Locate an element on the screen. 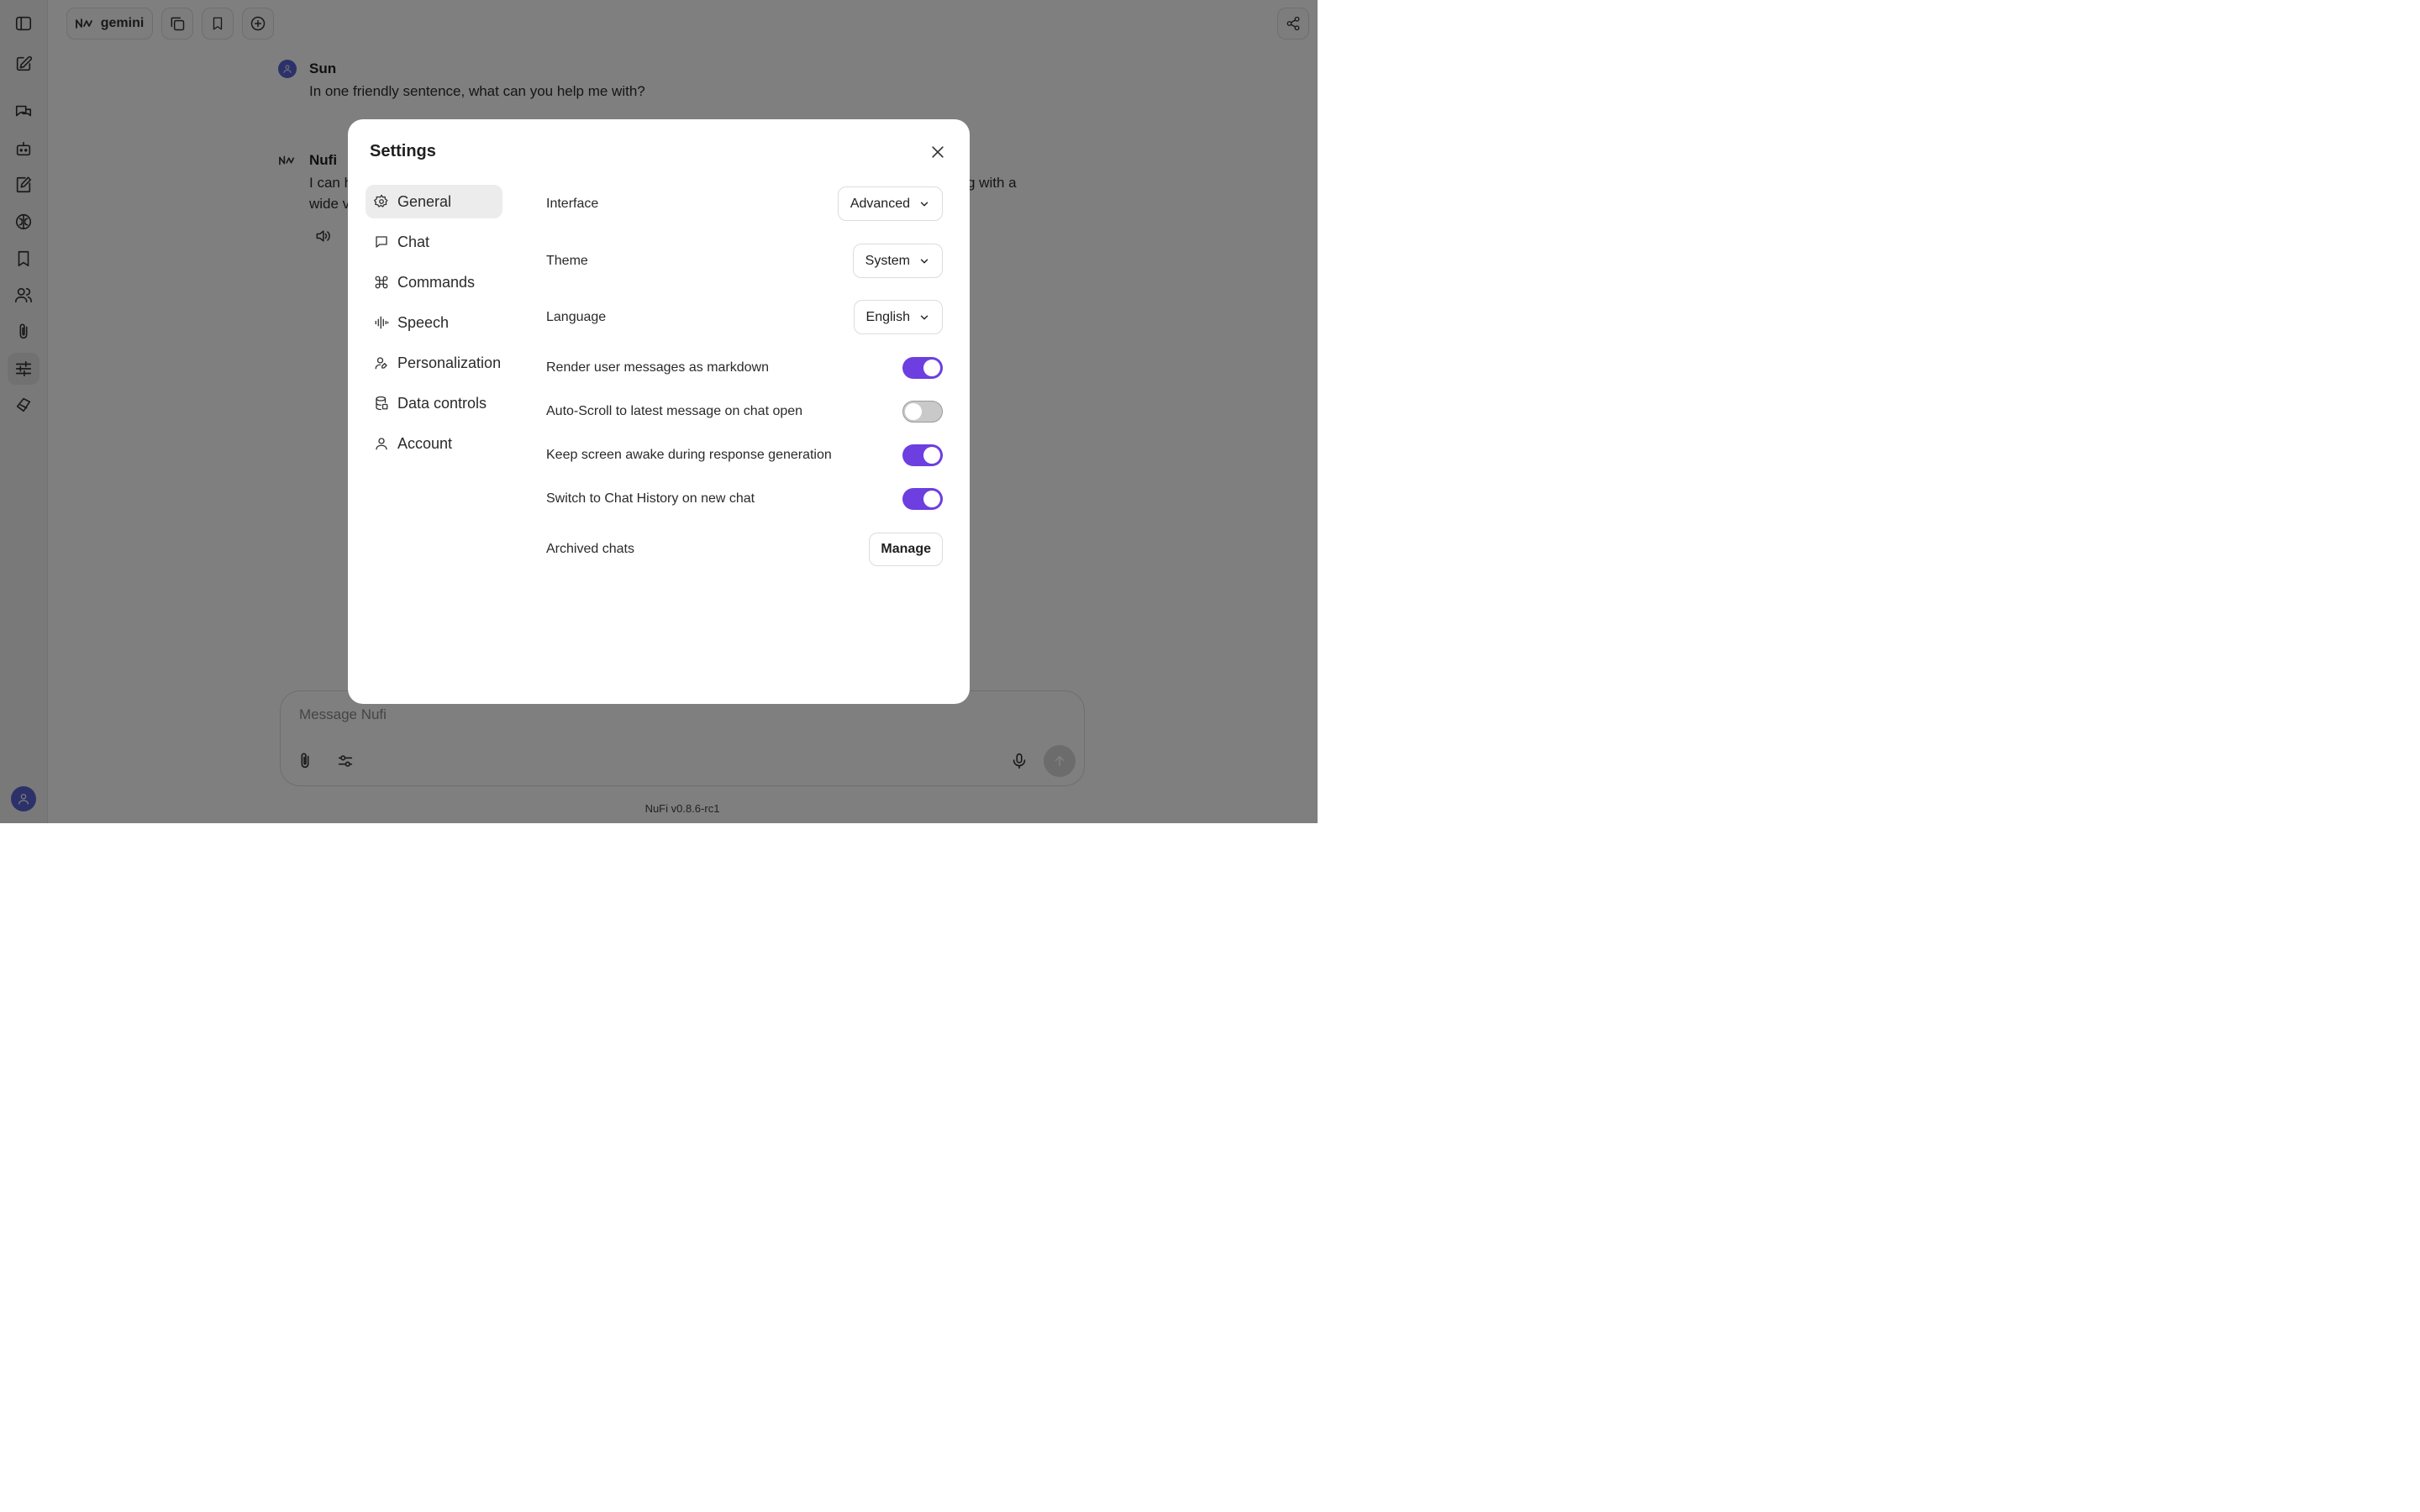 The image size is (2420, 1512). user-icon is located at coordinates (382, 443).